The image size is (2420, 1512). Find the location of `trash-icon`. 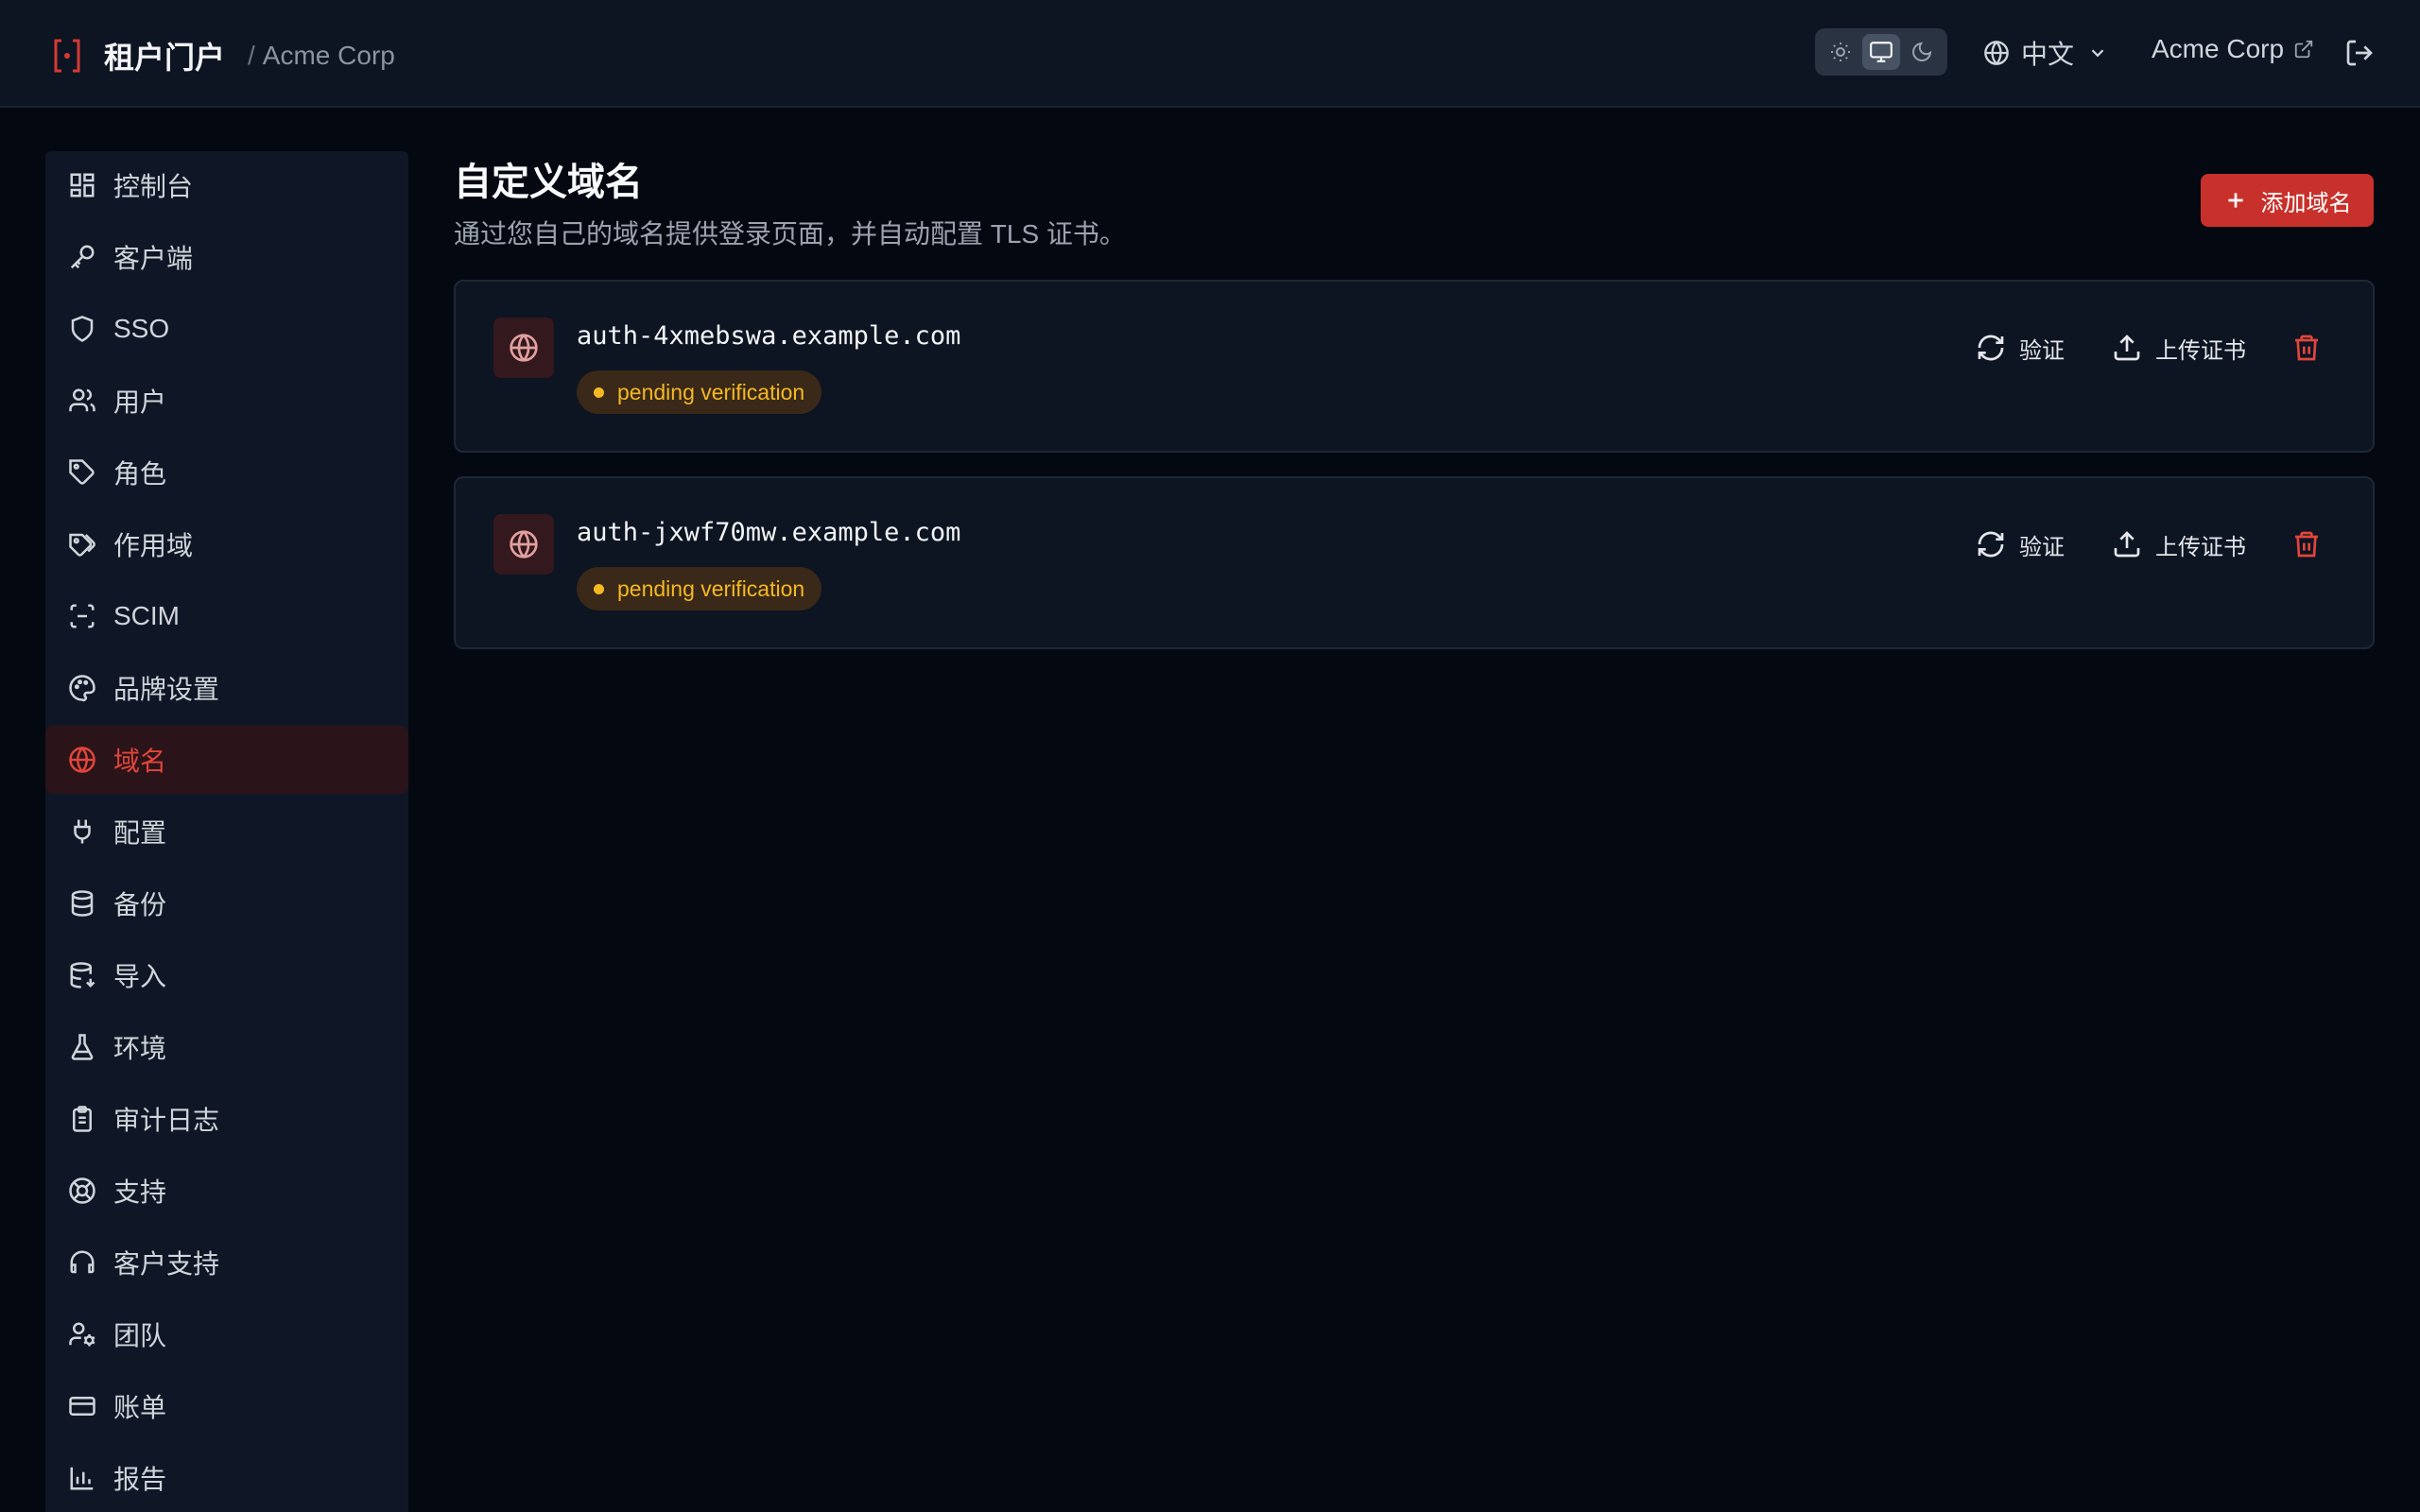

trash-icon is located at coordinates (2306, 544).